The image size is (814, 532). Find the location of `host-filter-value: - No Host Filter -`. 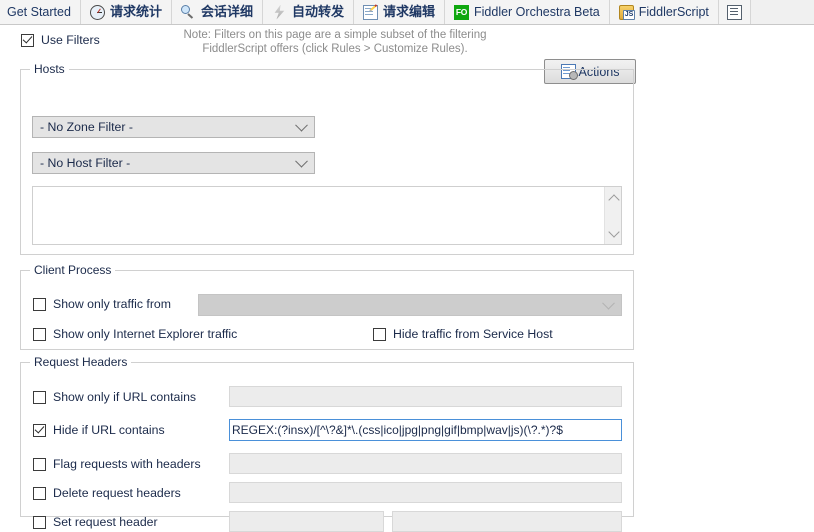

host-filter-value: - No Host Filter - is located at coordinates (85, 163).